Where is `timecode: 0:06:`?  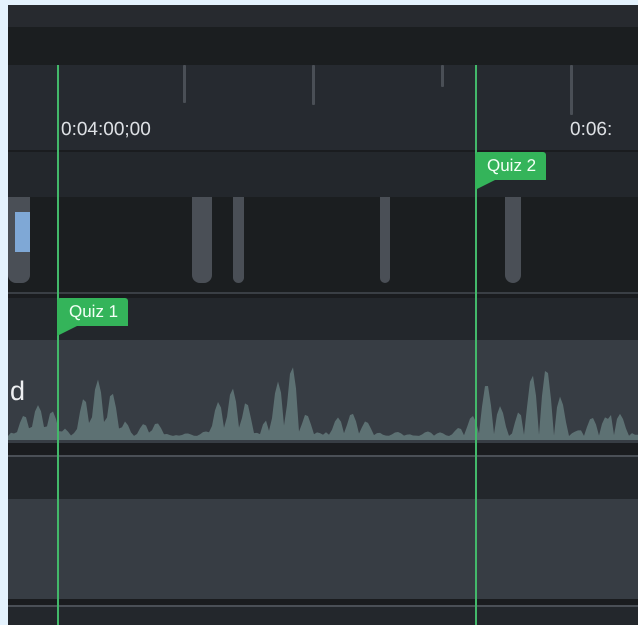
timecode: 0:06: is located at coordinates (591, 130).